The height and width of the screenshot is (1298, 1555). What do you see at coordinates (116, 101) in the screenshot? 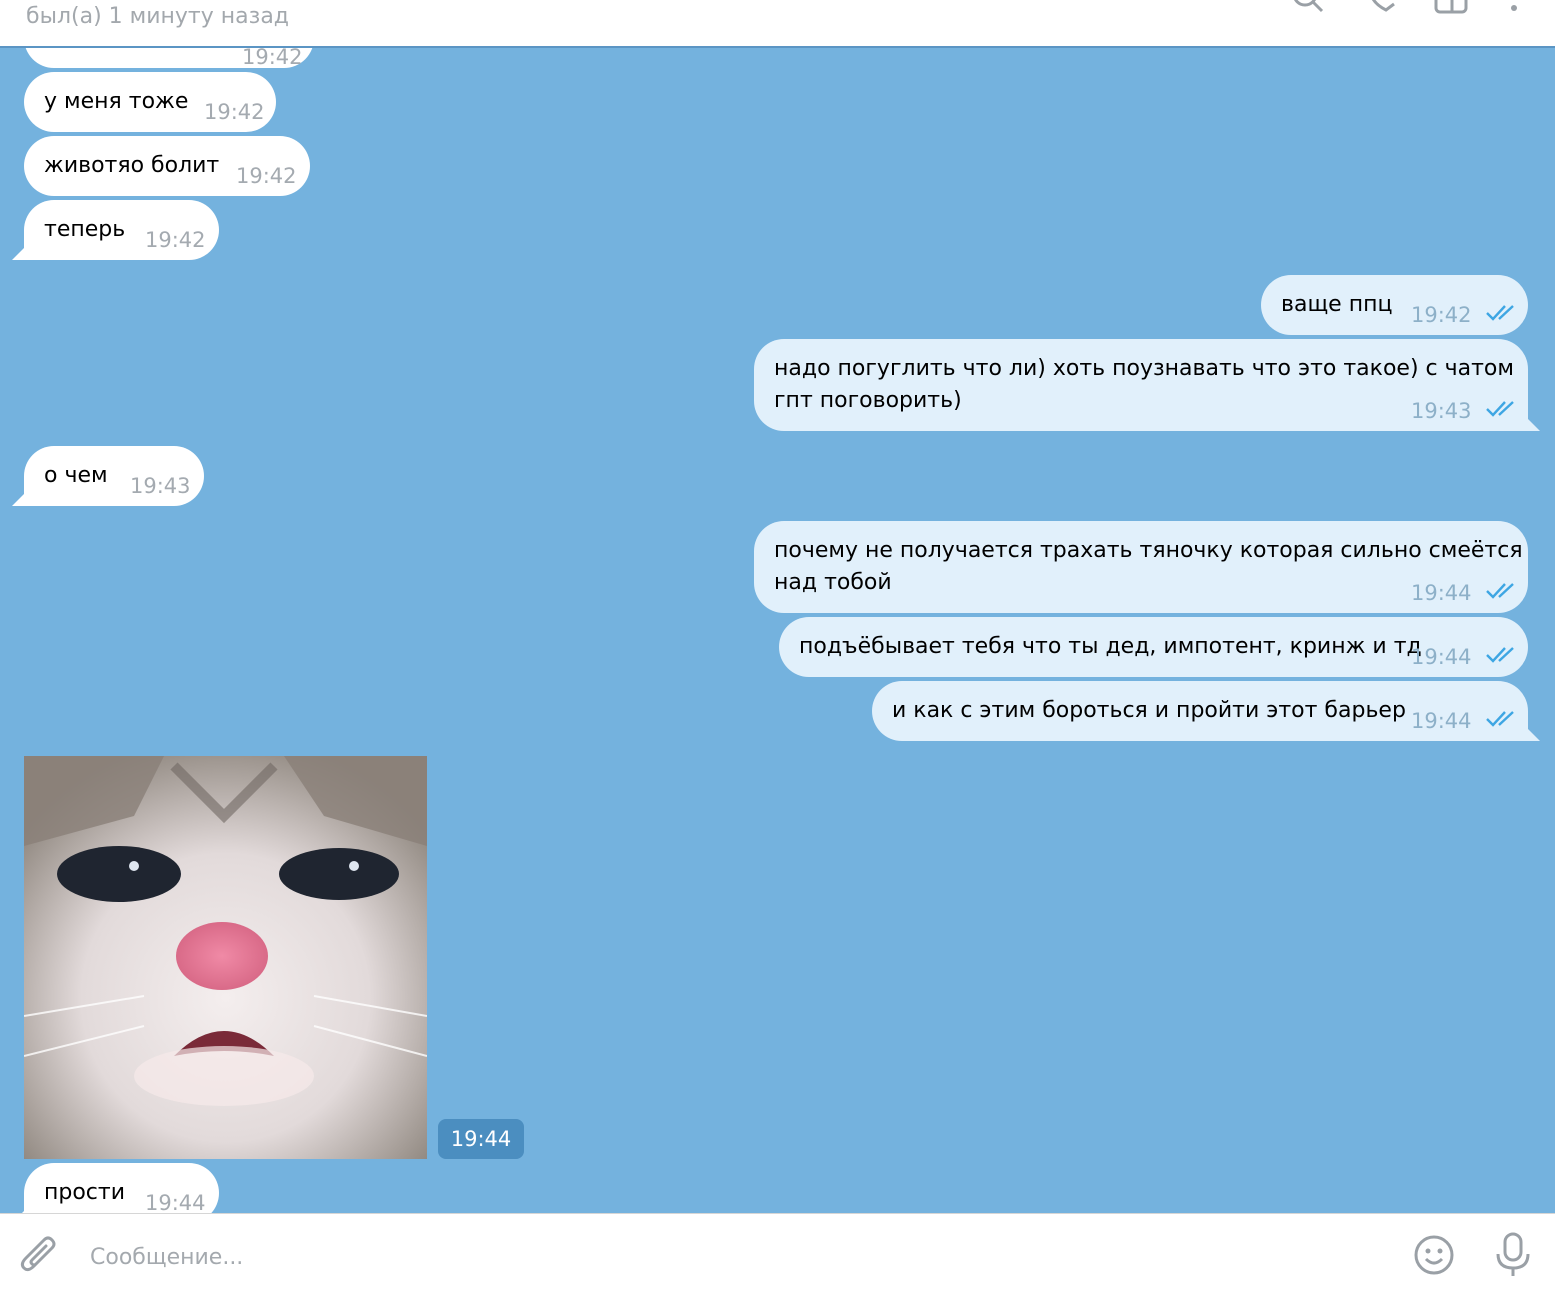
I see `message-text: у меня тоже` at bounding box center [116, 101].